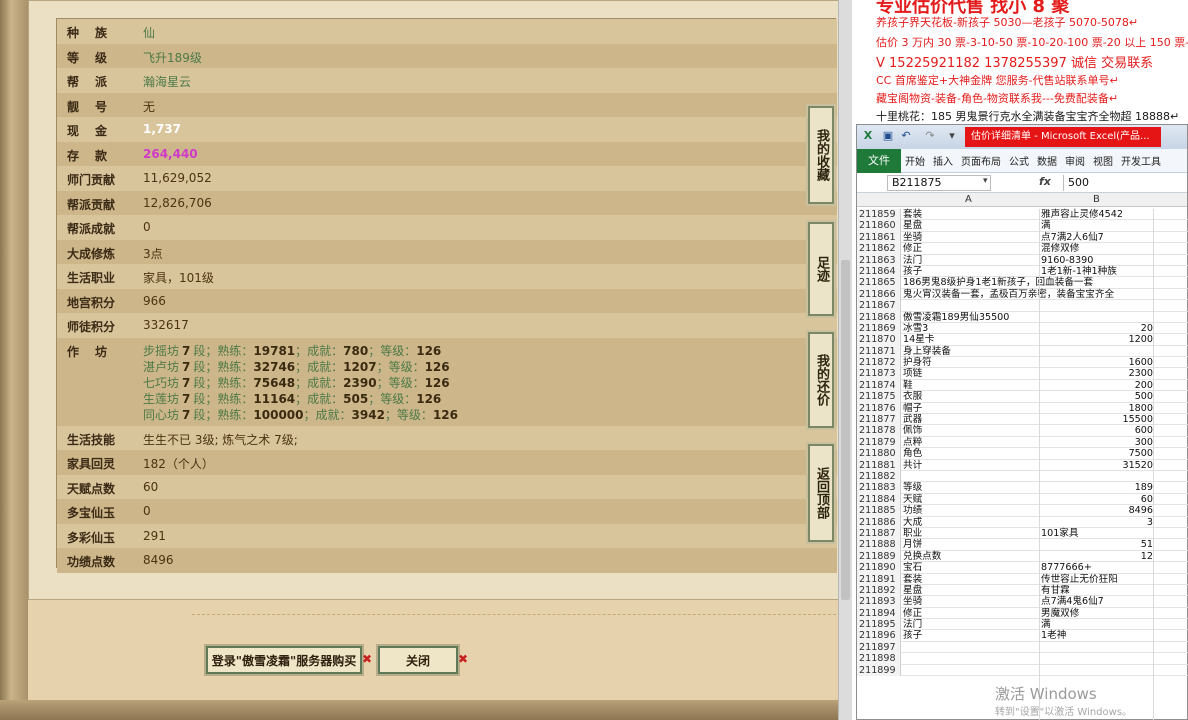 The image size is (1188, 720). What do you see at coordinates (912, 408) in the screenshot?
I see `cell-a: 帽子` at bounding box center [912, 408].